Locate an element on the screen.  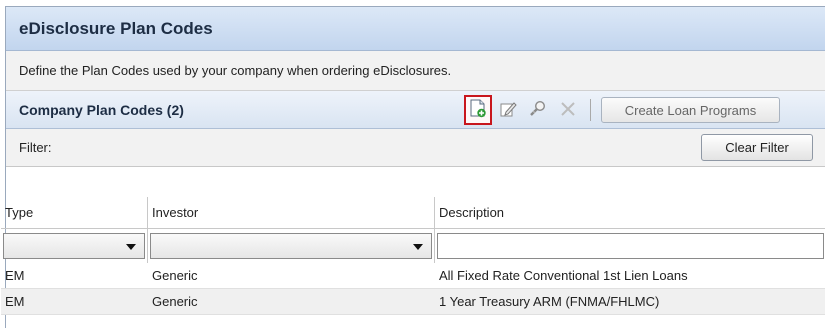
grid-filter-row is located at coordinates (413, 246).